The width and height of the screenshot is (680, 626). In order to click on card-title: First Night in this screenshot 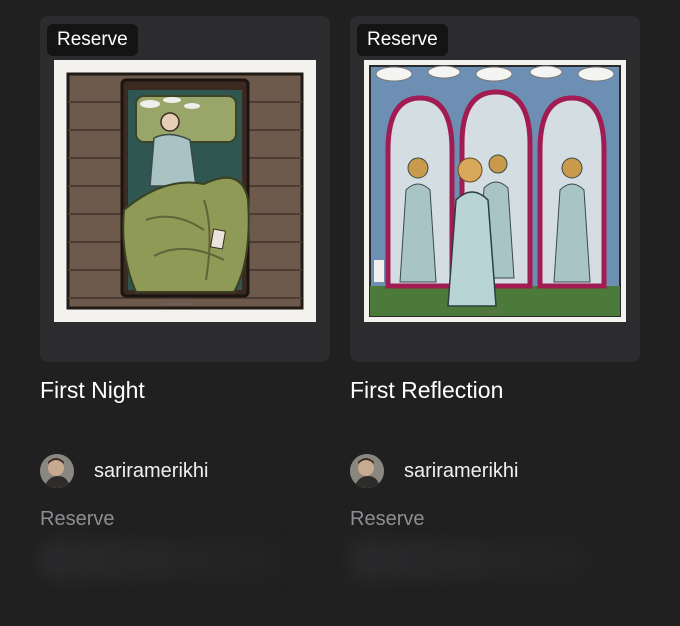, I will do `click(92, 390)`.